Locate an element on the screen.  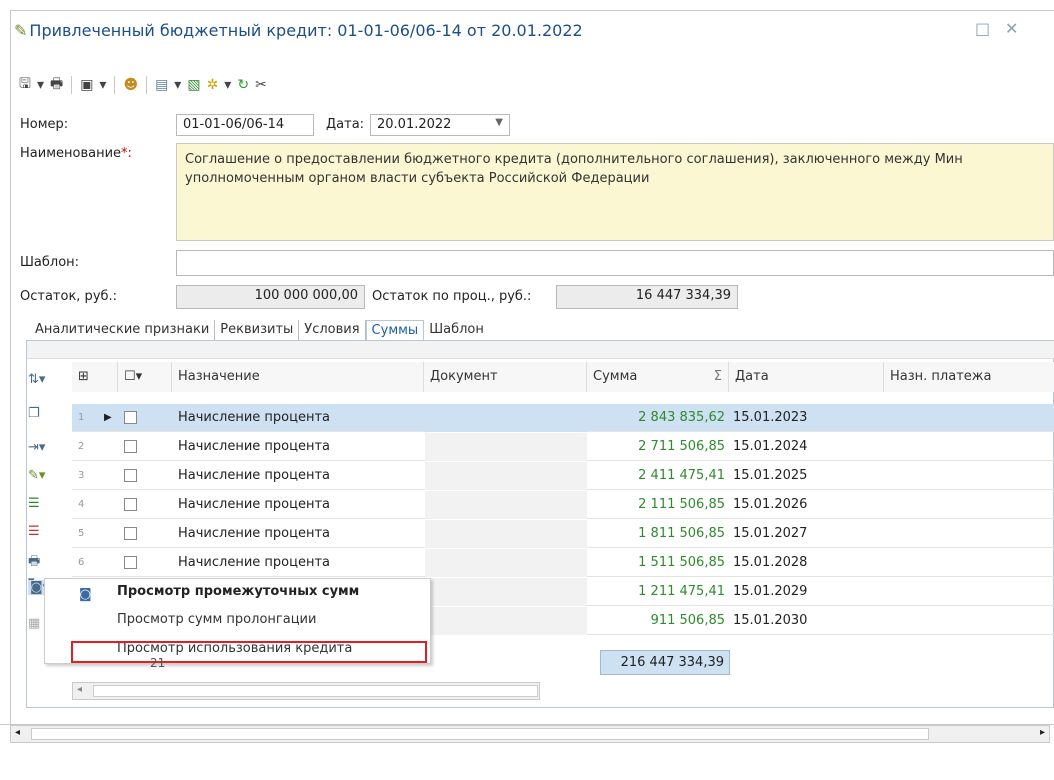
cell-sum: 1 511 506,85 is located at coordinates (681, 562).